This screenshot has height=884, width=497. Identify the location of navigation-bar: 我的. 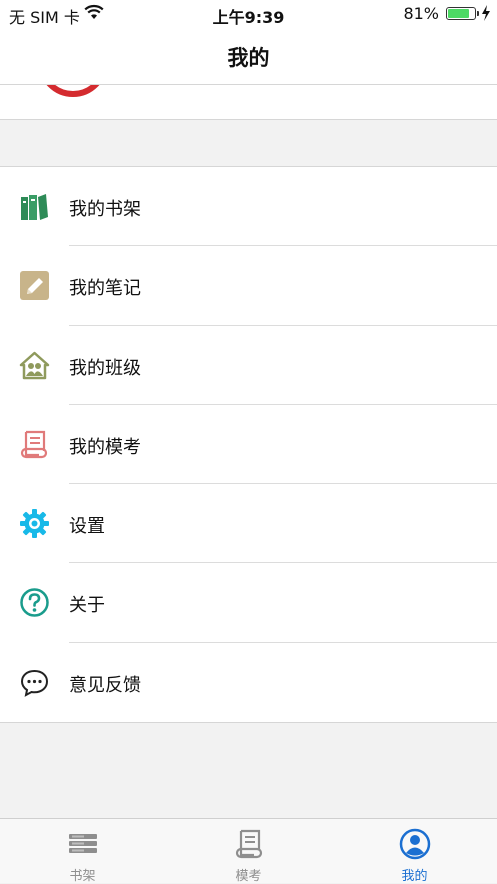
(248, 56).